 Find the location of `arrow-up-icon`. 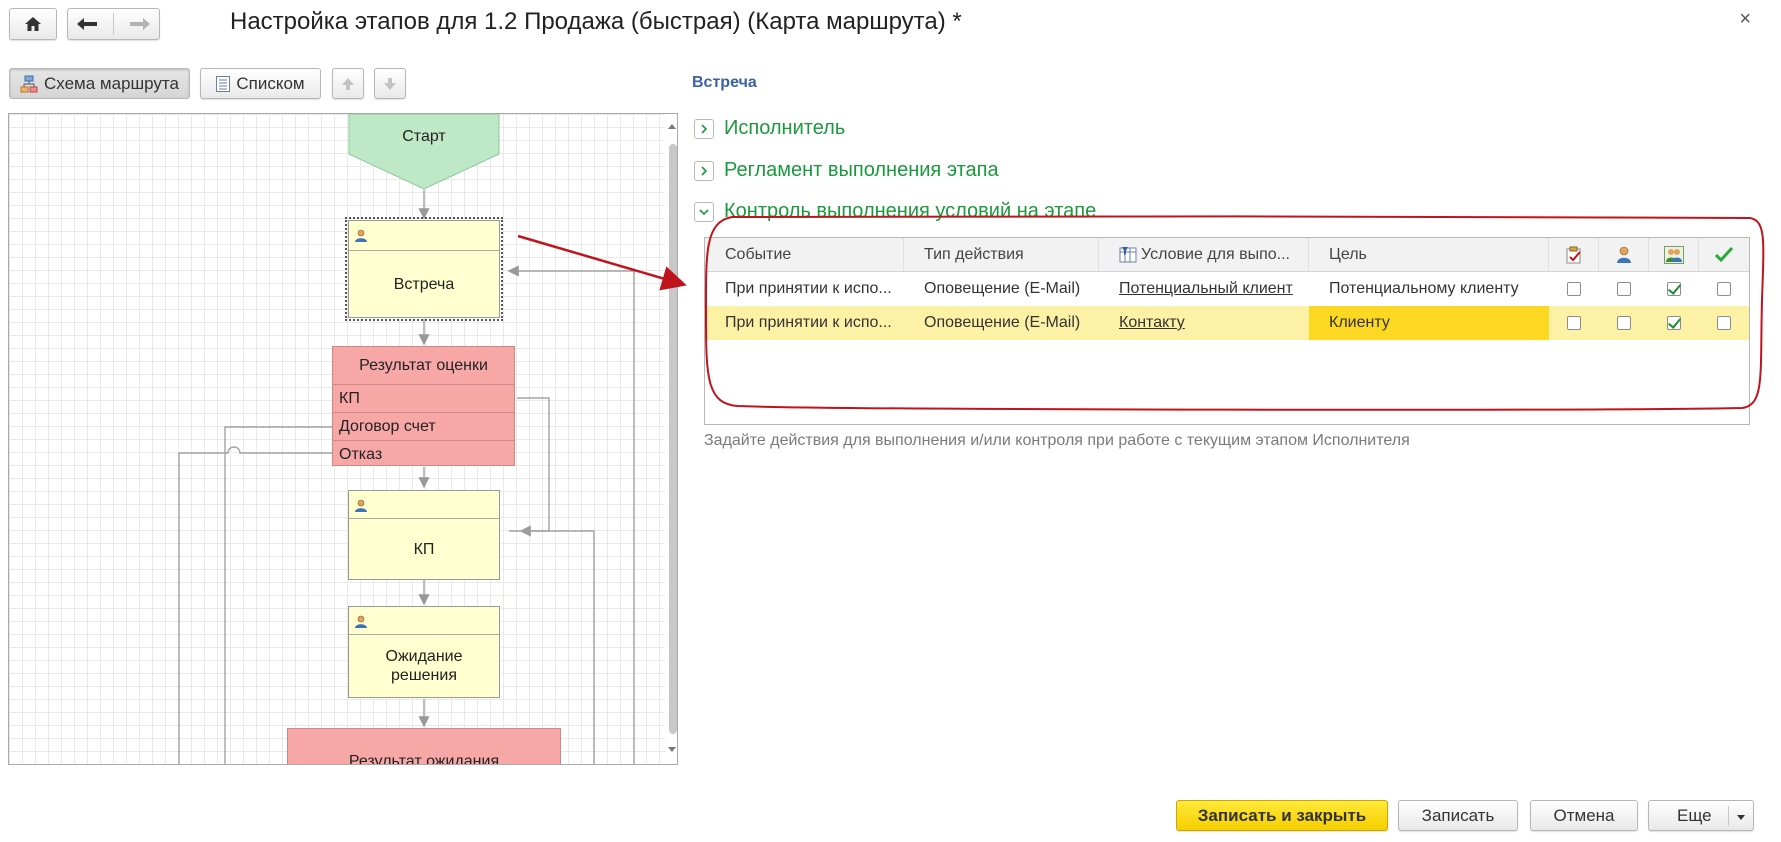

arrow-up-icon is located at coordinates (348, 83).